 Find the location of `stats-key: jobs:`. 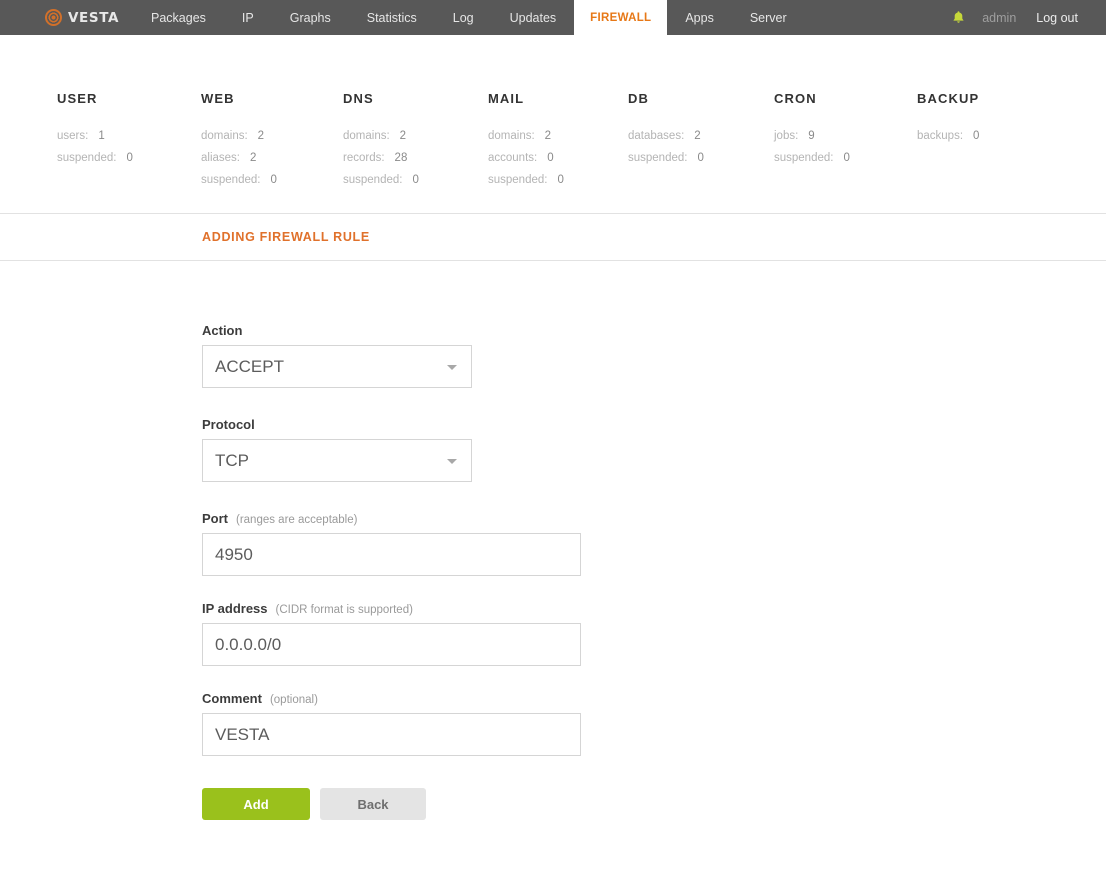

stats-key: jobs: is located at coordinates (786, 136).